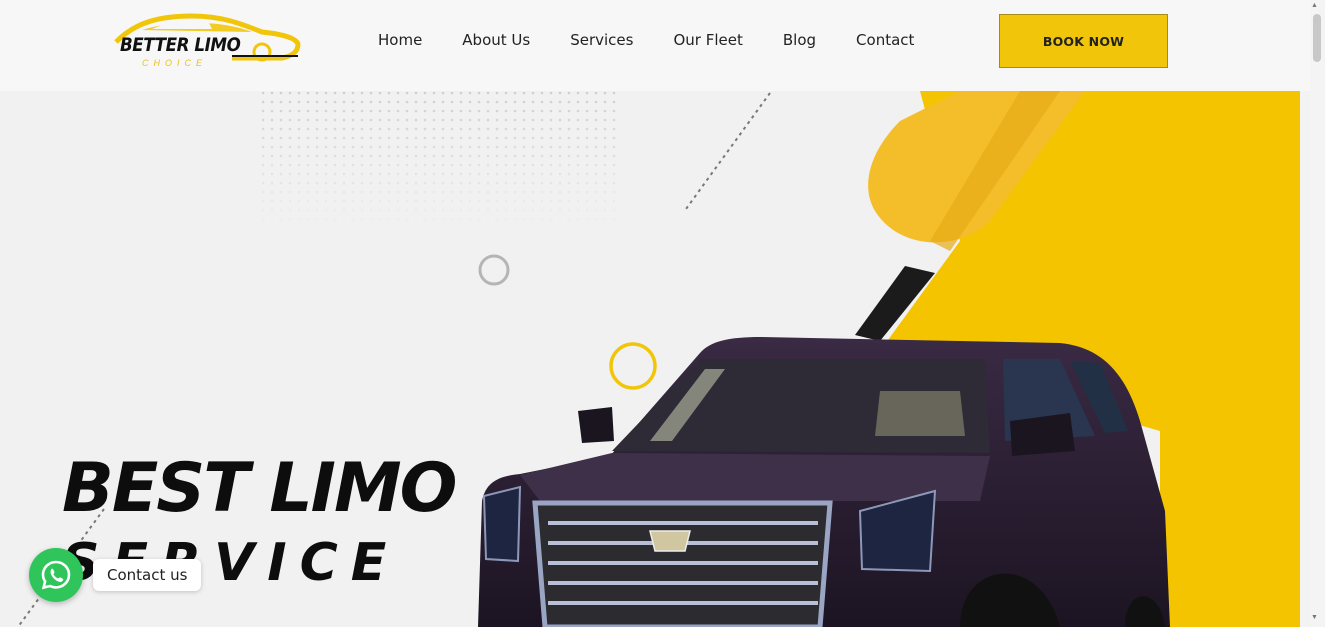 Image resolution: width=1325 pixels, height=627 pixels. I want to click on contact-us-label: Contact us, so click(147, 575).